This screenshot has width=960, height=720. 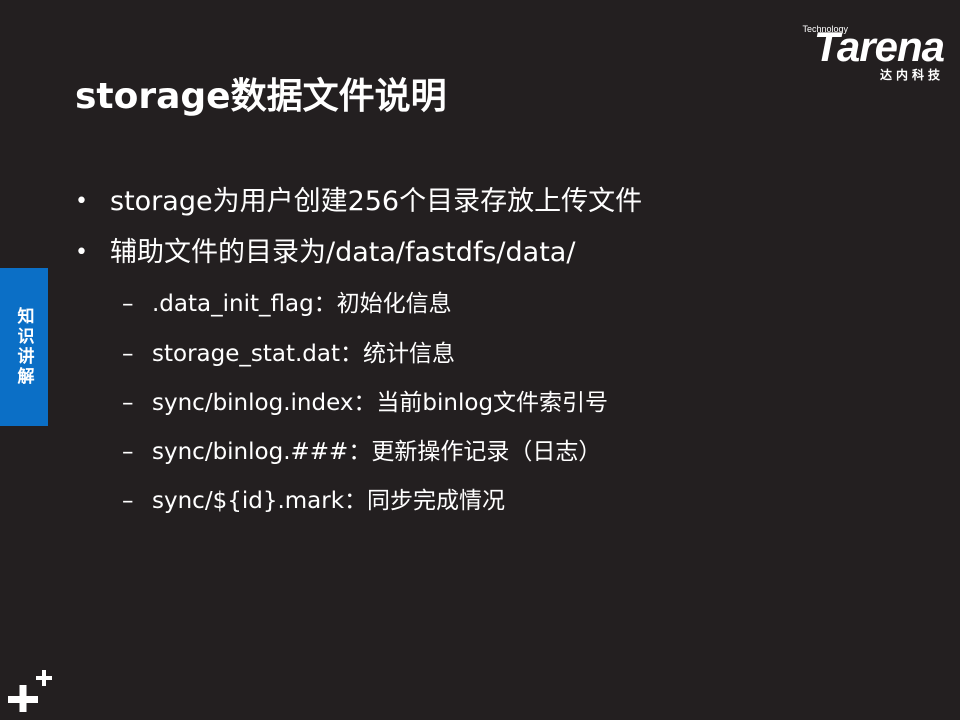 I want to click on side-tab: 知识讲解, so click(x=24, y=347).